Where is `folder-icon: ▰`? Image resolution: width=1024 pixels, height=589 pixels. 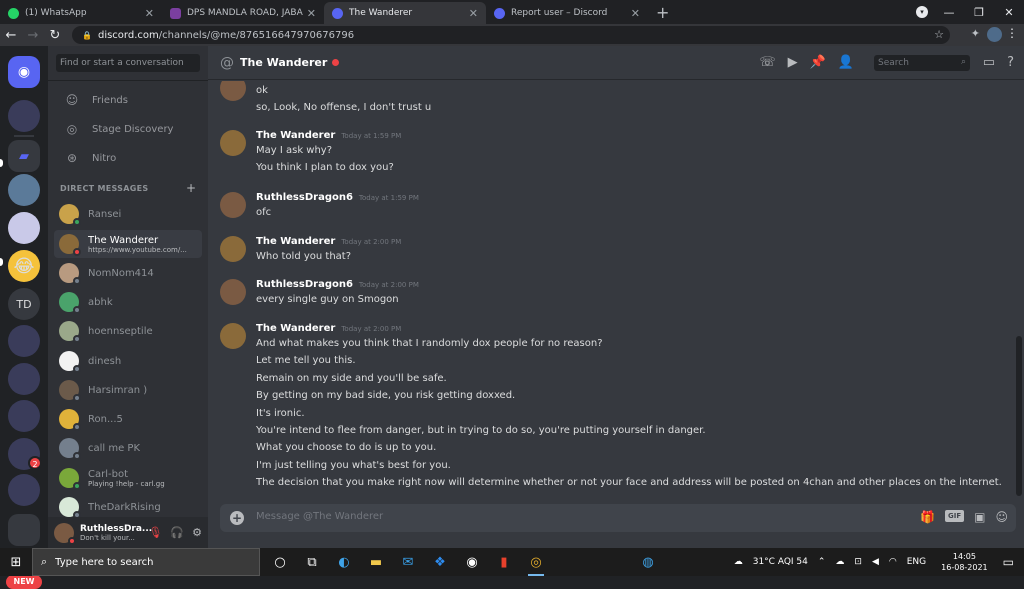 folder-icon: ▰ is located at coordinates (24, 156).